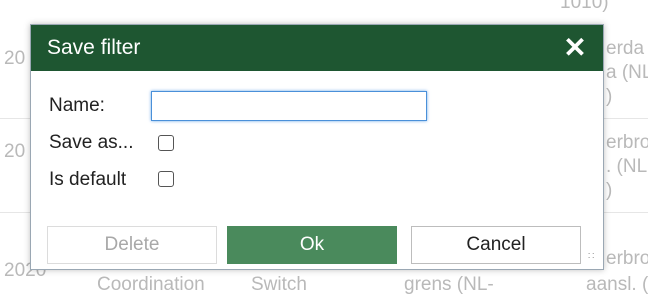  What do you see at coordinates (15, 151) in the screenshot?
I see `bg-row2-year: 20` at bounding box center [15, 151].